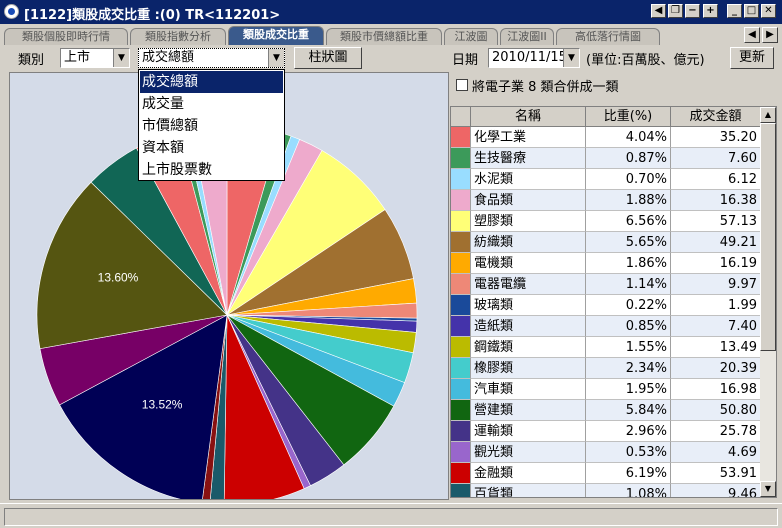 Image resolution: width=782 pixels, height=528 pixels. Describe the element at coordinates (211, 58) in the screenshot. I see `metric-select: 成交總額 ▼` at that location.